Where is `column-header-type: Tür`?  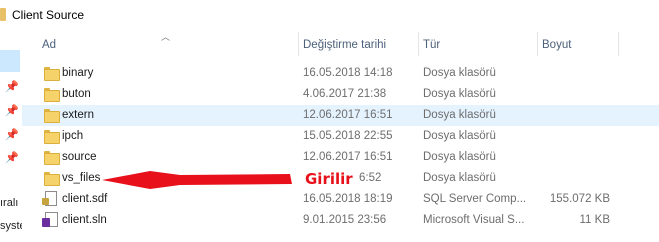
column-header-type: Tür is located at coordinates (431, 45).